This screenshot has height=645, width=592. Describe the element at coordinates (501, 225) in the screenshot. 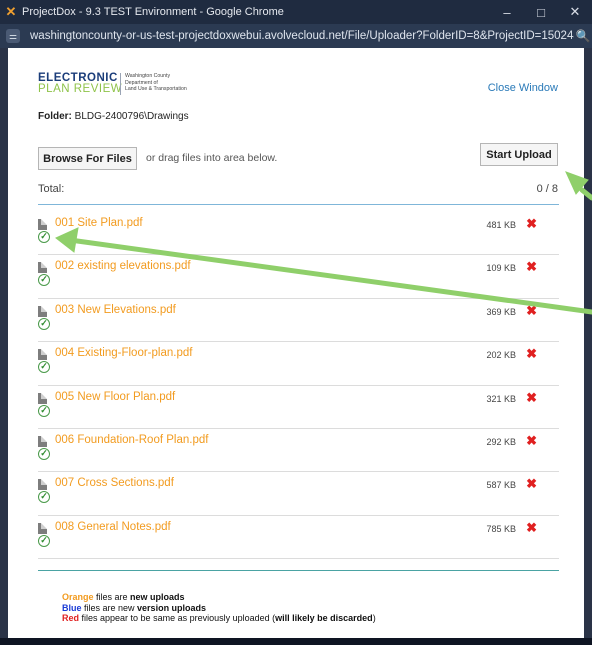

I see `file-size: 481 KB` at that location.